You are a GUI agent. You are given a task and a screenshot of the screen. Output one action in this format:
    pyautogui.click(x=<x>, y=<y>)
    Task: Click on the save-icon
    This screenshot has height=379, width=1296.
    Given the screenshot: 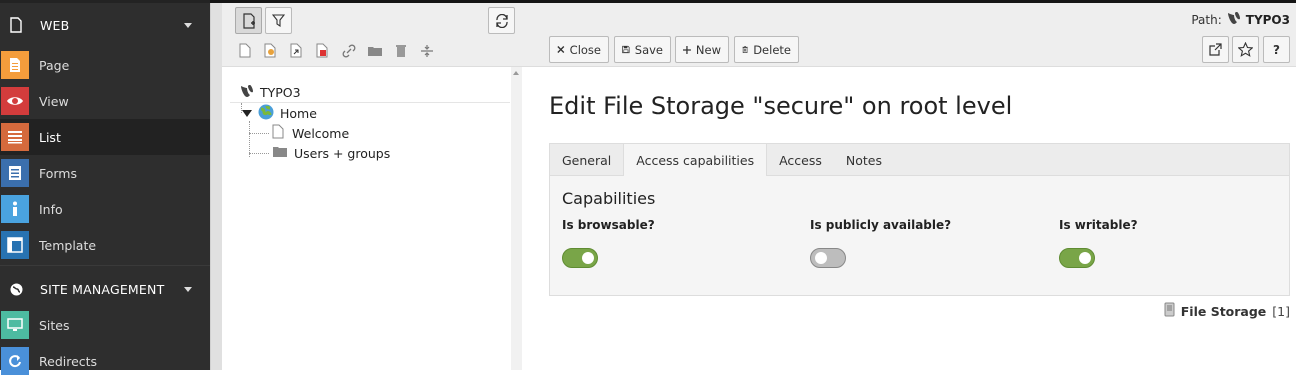 What is the action you would take?
    pyautogui.click(x=626, y=49)
    